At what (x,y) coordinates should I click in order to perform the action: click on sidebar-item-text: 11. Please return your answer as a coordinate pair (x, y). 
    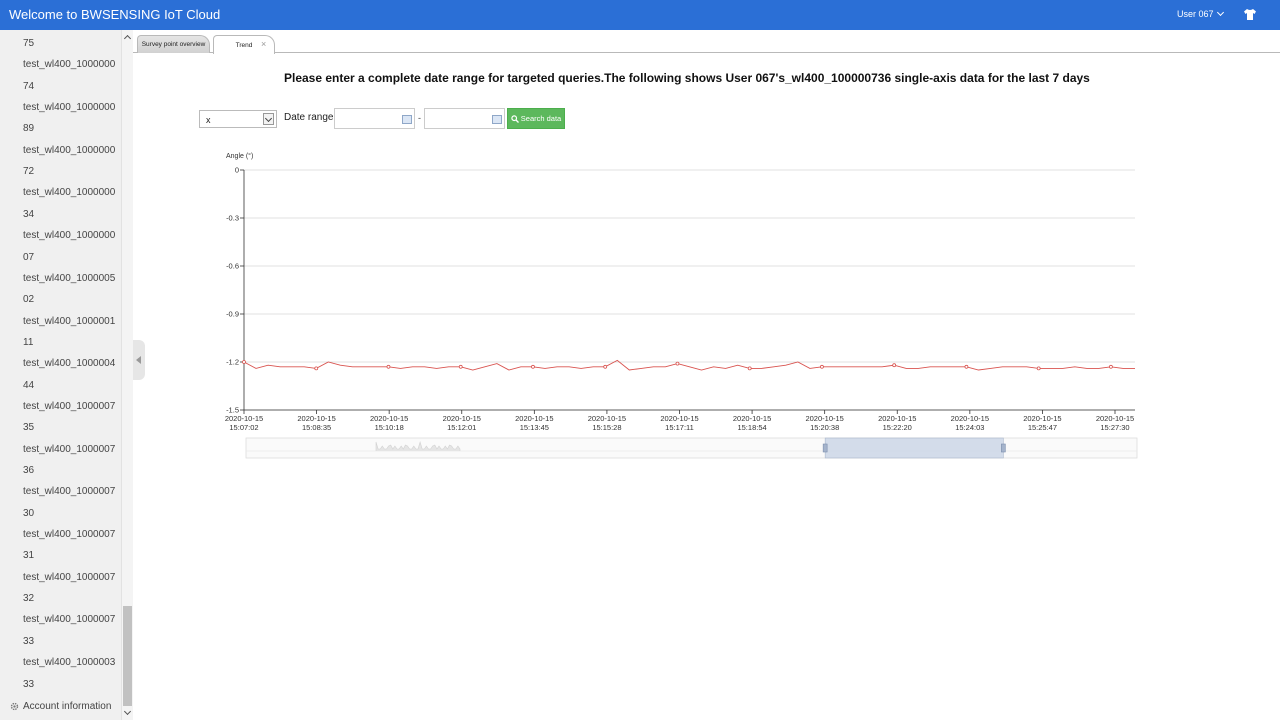
    Looking at the image, I should click on (28, 342).